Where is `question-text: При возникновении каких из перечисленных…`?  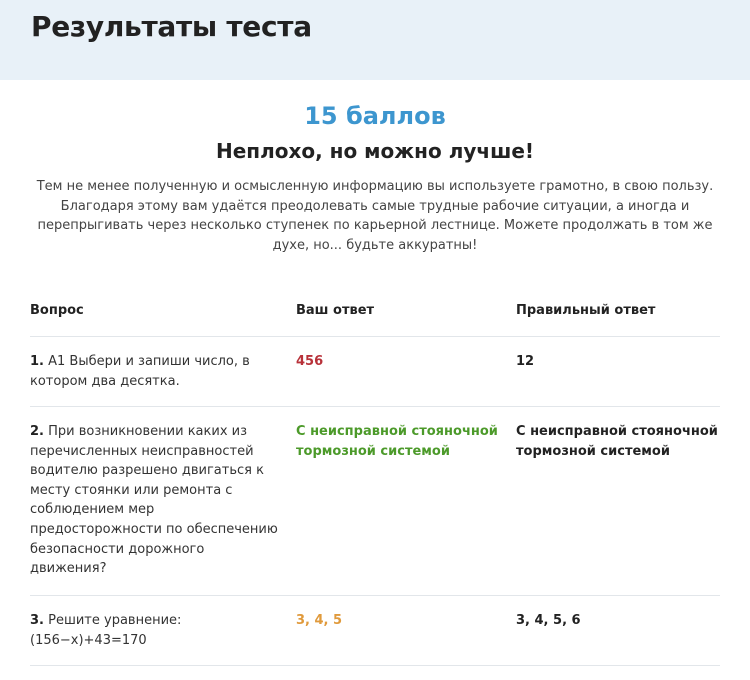
question-text: При возникновении каких из перечисленных… is located at coordinates (154, 500).